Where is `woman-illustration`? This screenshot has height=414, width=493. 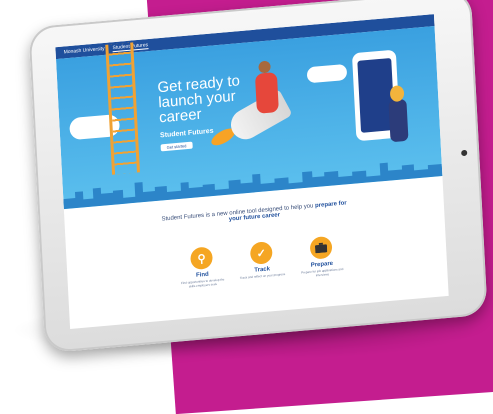 woman-illustration is located at coordinates (398, 120).